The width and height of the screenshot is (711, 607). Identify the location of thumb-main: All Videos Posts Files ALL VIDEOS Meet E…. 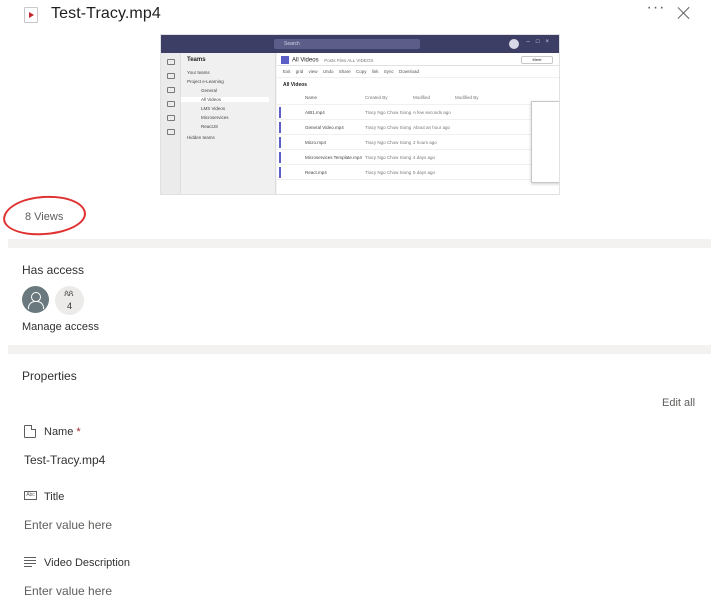
(418, 123).